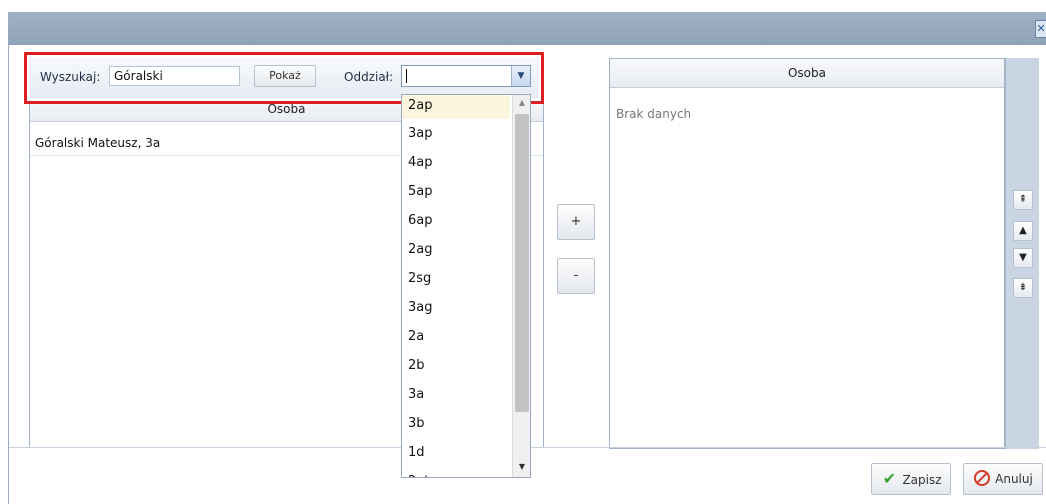  I want to click on dropdown-option: 3ag, so click(456, 307).